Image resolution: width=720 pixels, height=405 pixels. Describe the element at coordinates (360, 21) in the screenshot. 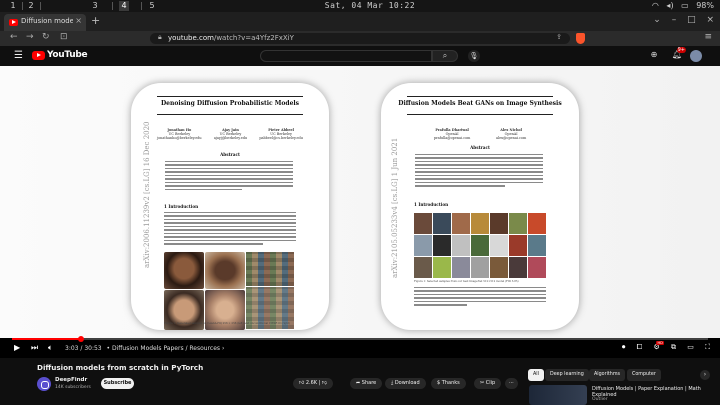

I see `browser-tab-strip: Diffusion models from scra × + ⌄ – □ ×` at that location.